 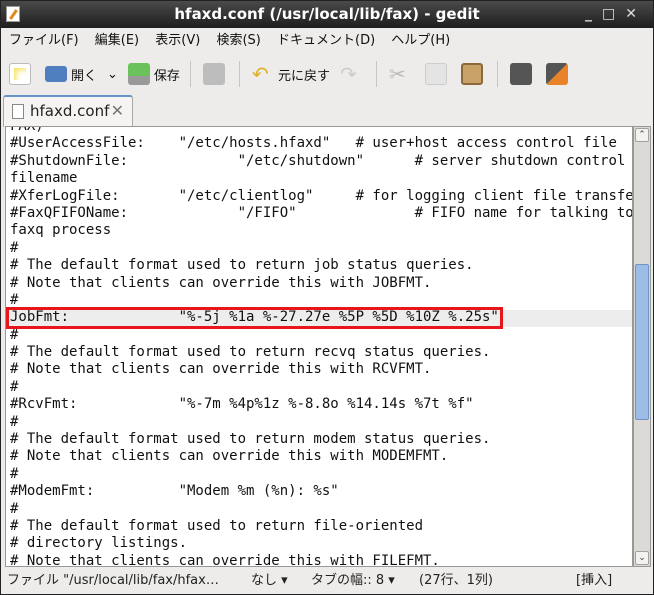 What do you see at coordinates (353, 581) in the screenshot?
I see `tab-width-dropdown: タブの幅:: 8 ▾` at bounding box center [353, 581].